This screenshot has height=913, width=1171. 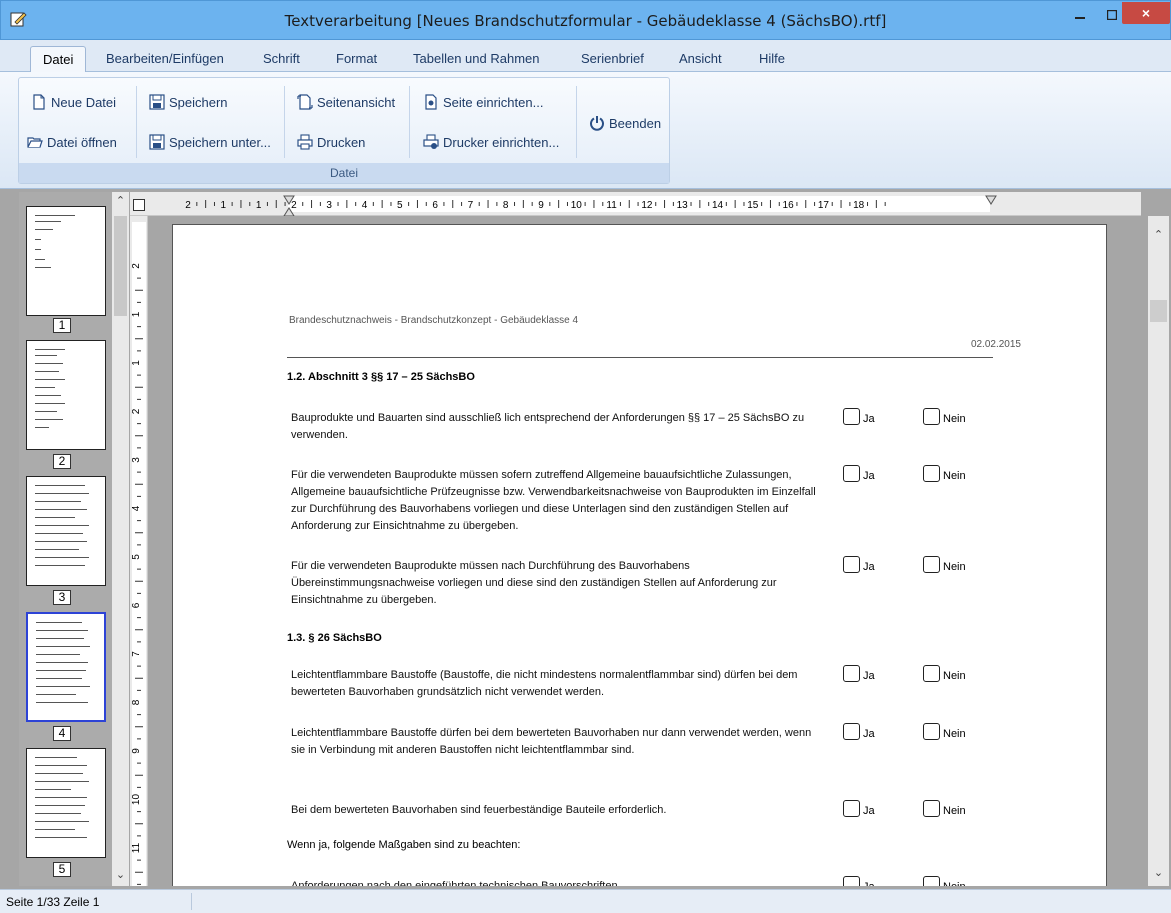 What do you see at coordinates (188, 102) in the screenshot?
I see `save-button: Speichern` at bounding box center [188, 102].